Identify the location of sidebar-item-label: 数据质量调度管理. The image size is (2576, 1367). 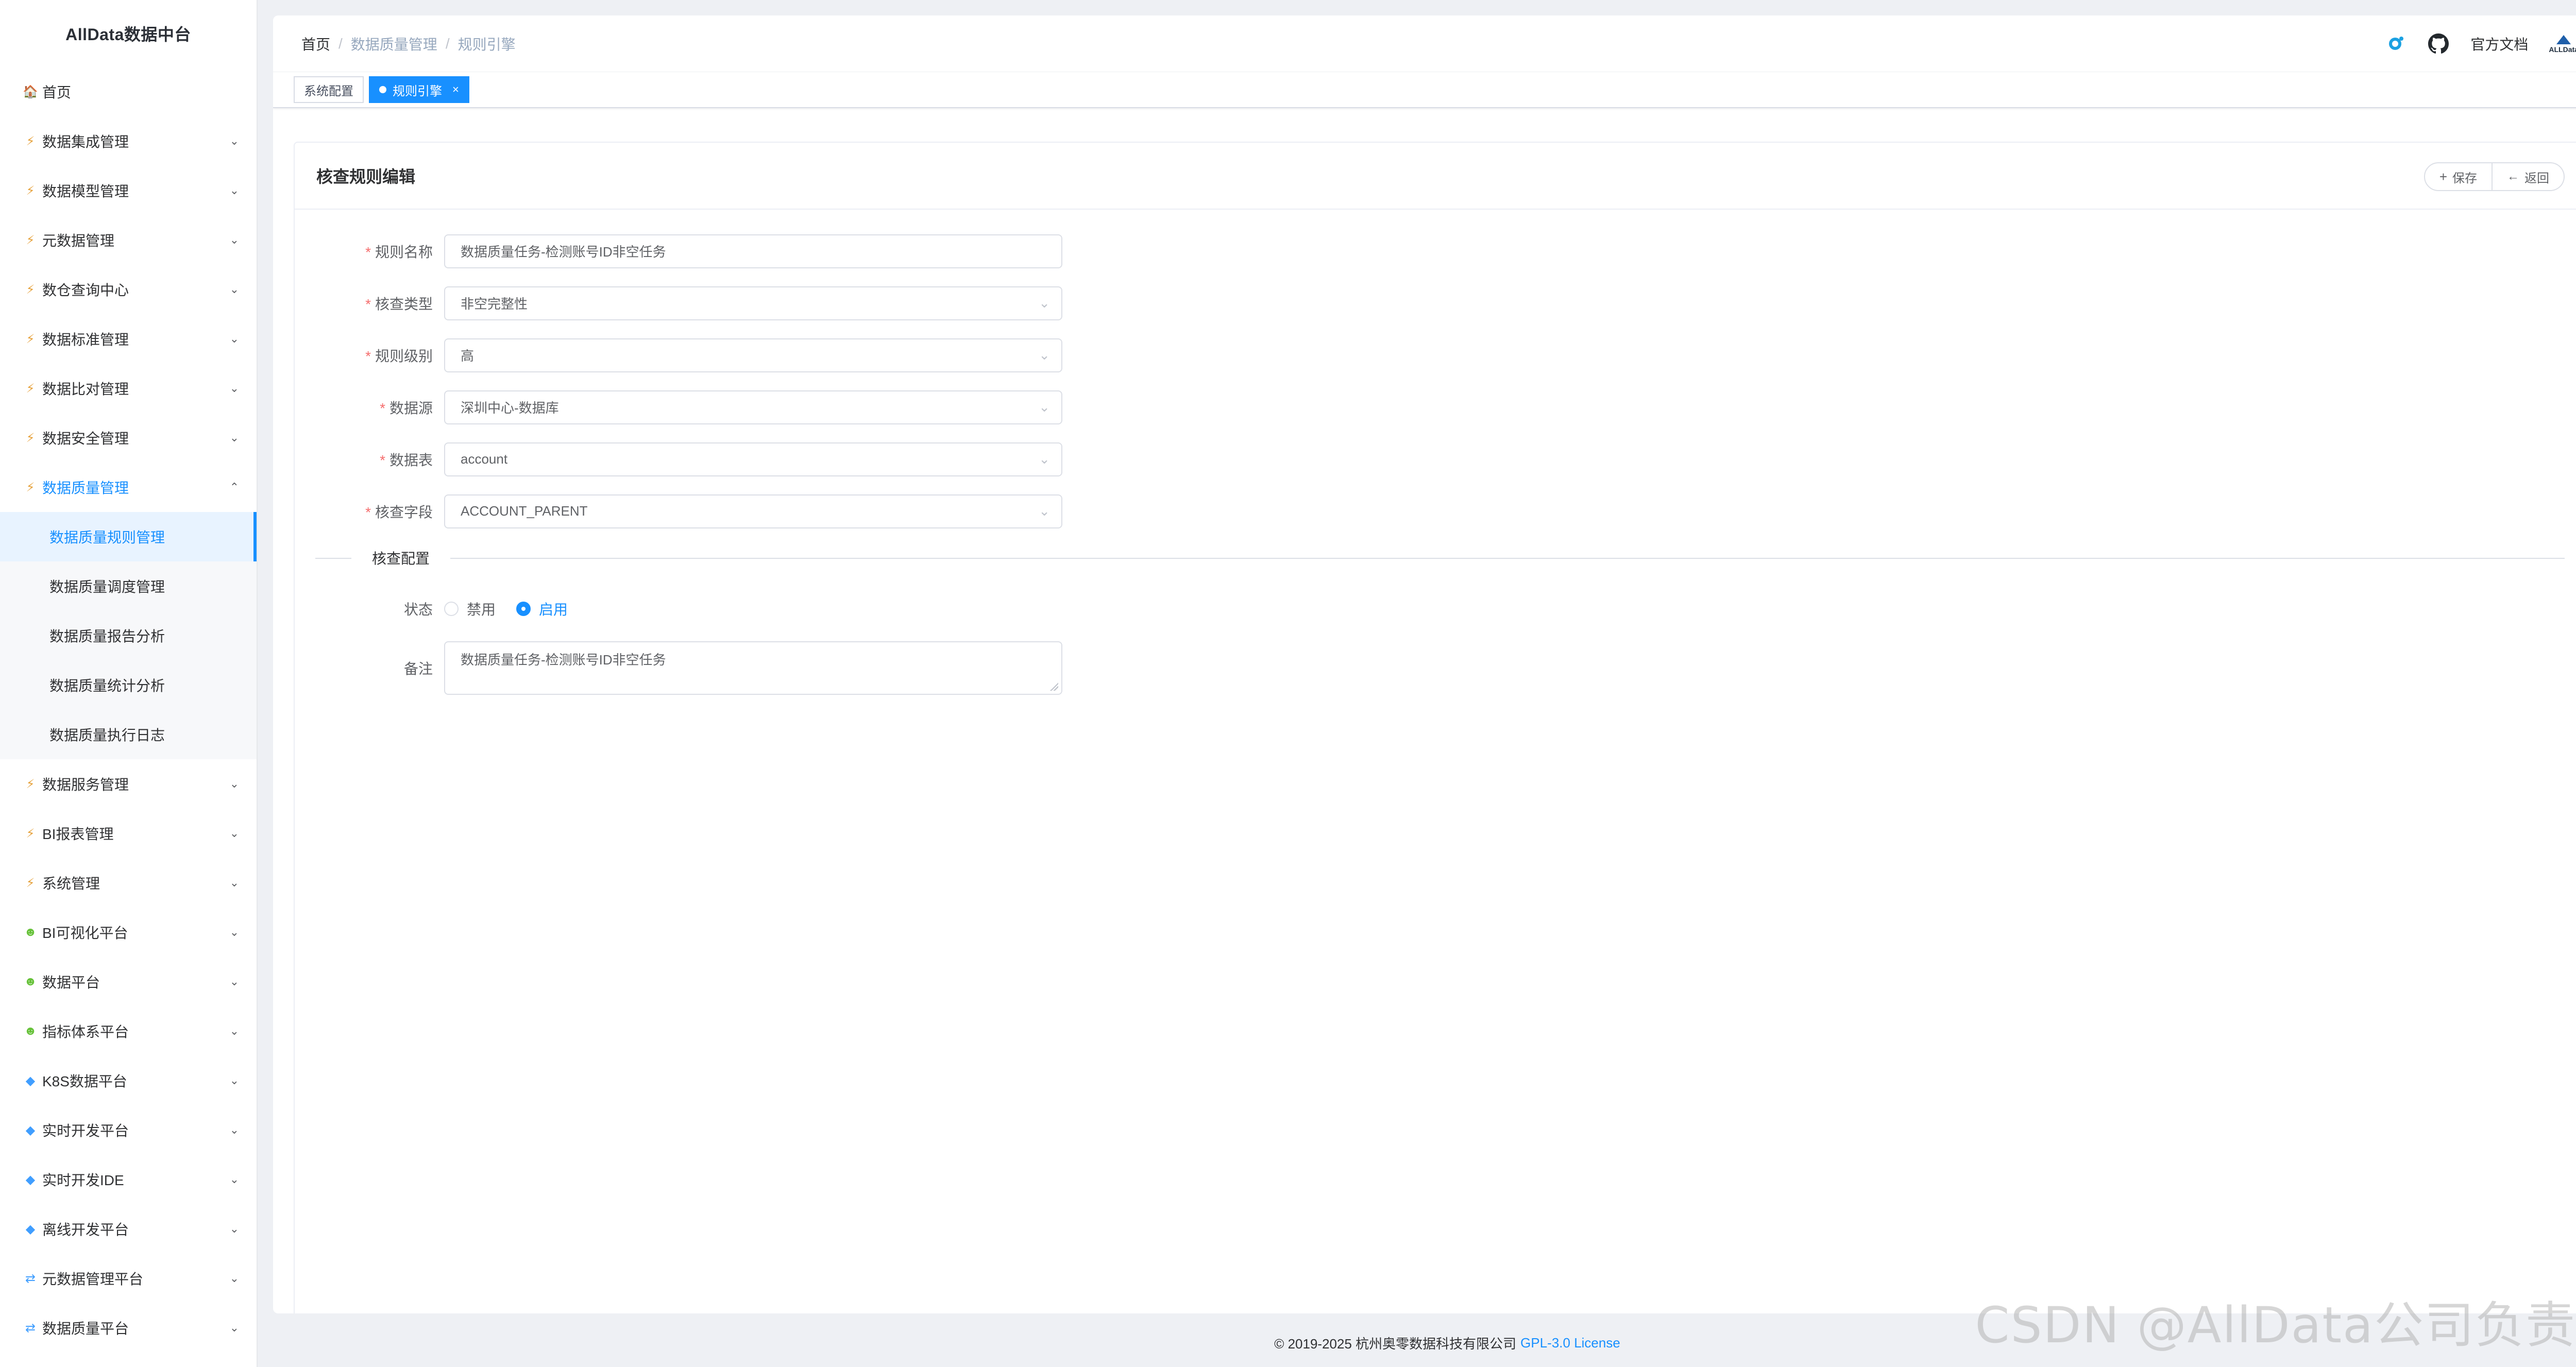
(107, 587).